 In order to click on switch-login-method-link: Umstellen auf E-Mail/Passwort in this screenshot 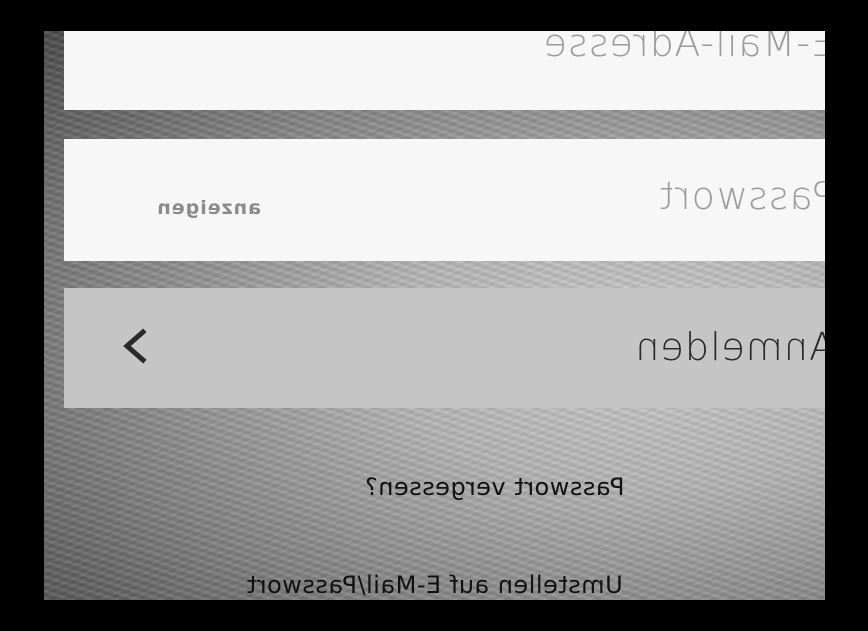, I will do `click(434, 585)`.